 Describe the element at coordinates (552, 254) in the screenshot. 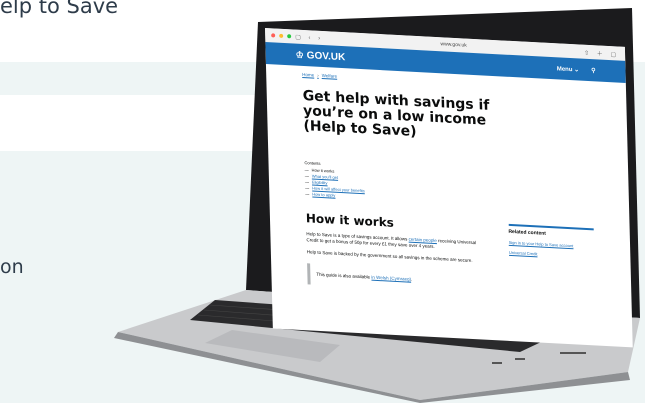

I see `related-link-universal-credit: Universal Credit` at that location.